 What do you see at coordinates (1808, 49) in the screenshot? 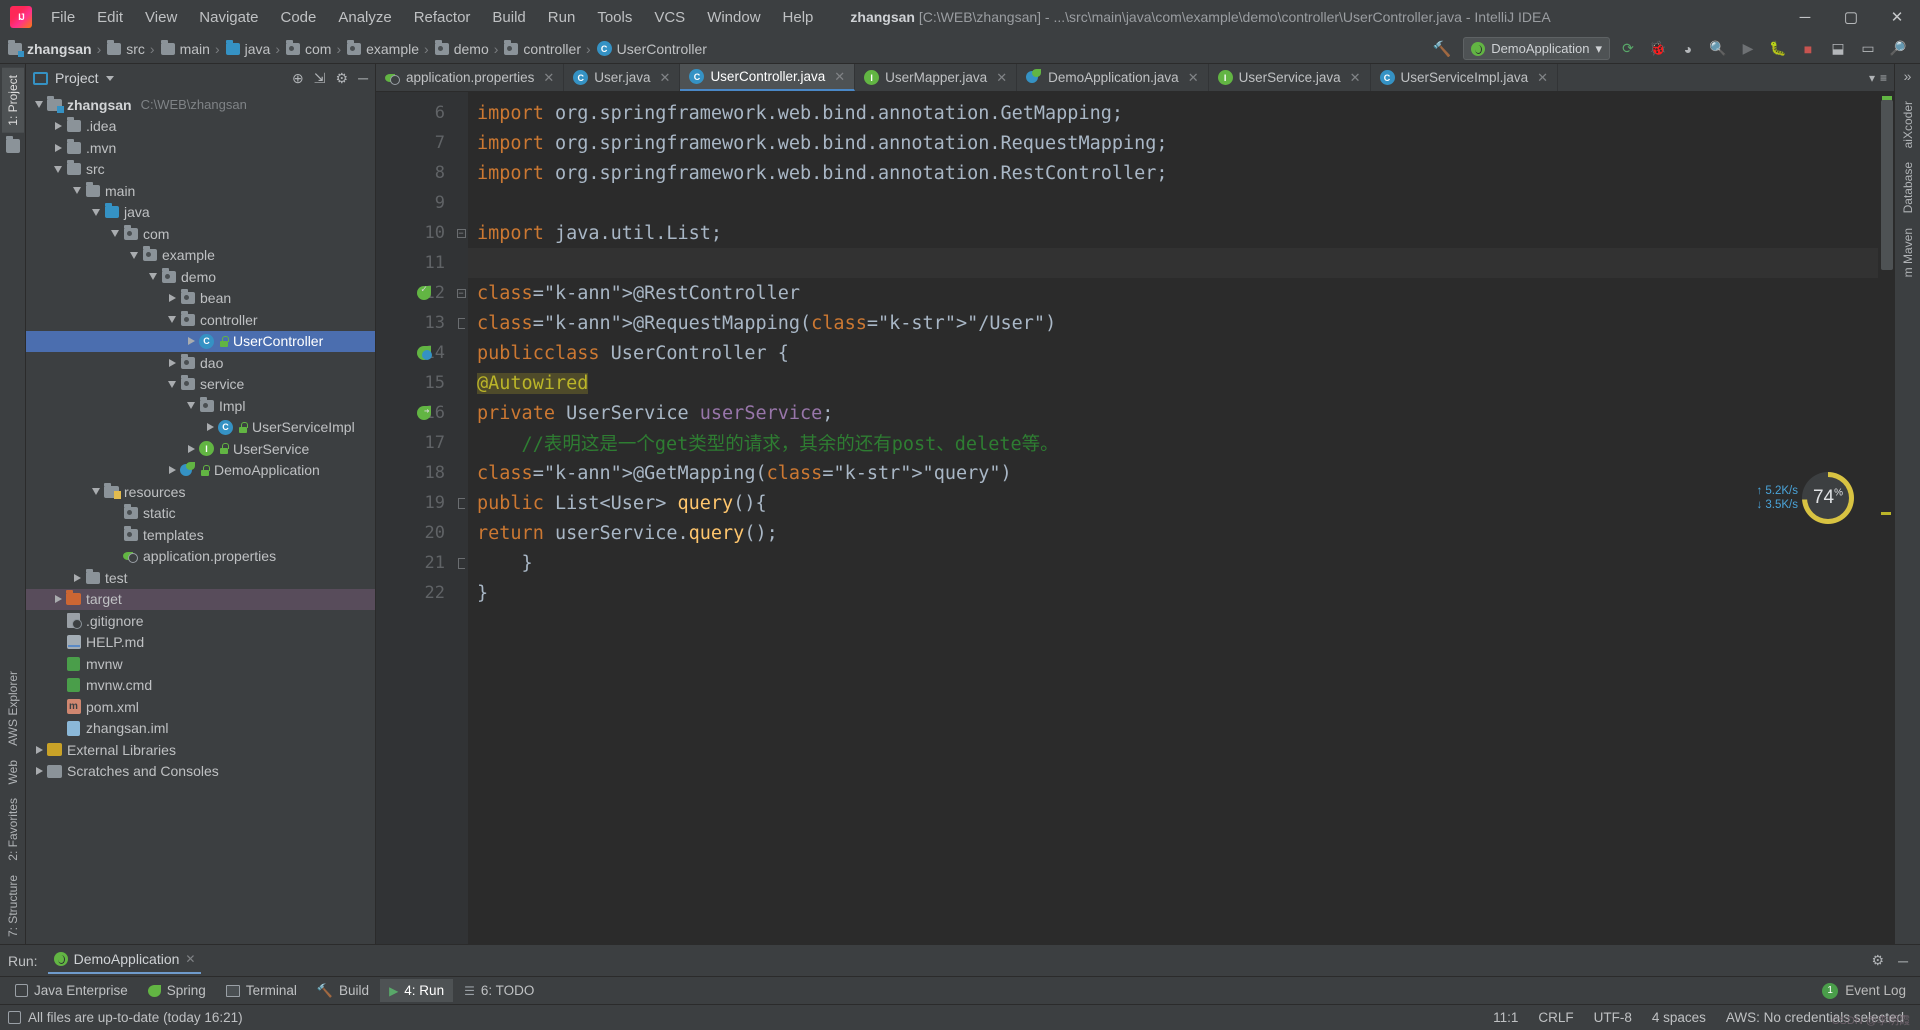
I see `stop-button-icon: ■` at bounding box center [1808, 49].